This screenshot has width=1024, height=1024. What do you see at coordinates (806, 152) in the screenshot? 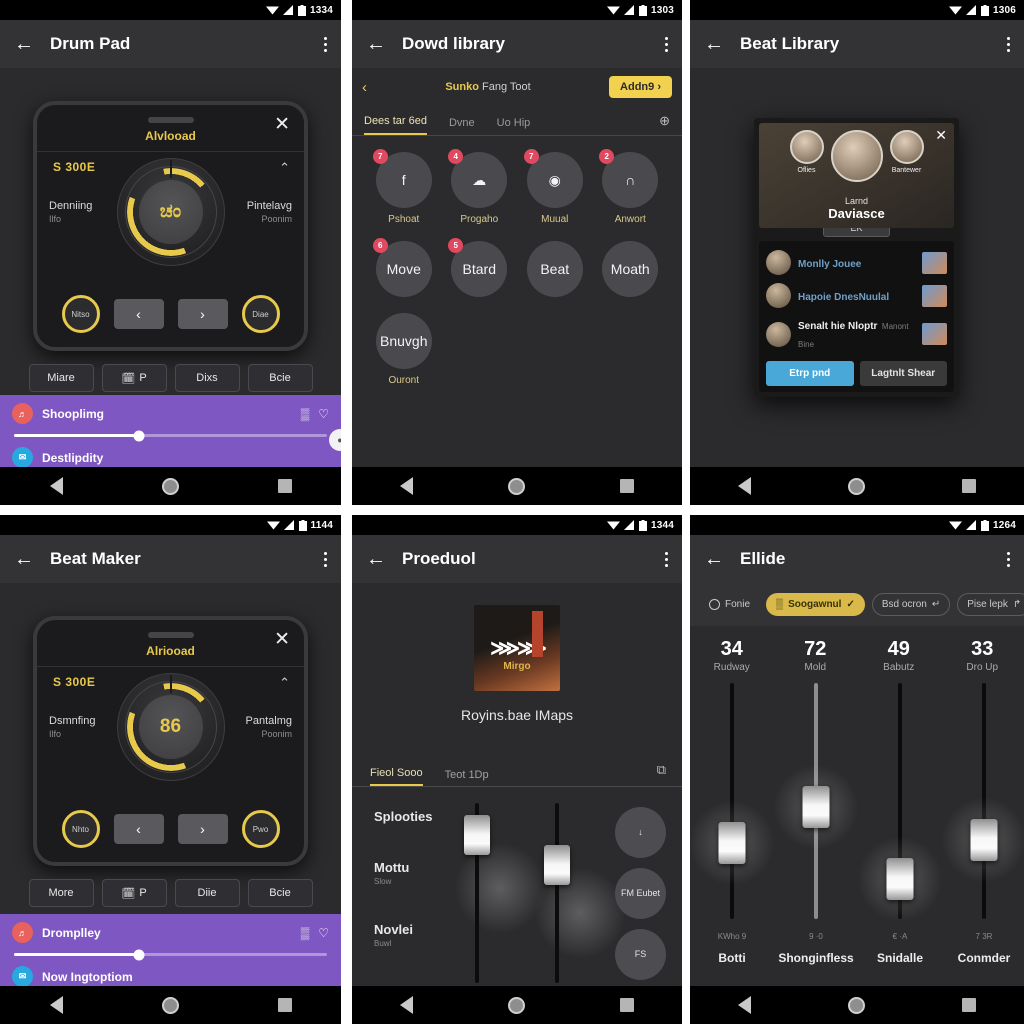
I see `avatar-left: Oflies` at bounding box center [806, 152].